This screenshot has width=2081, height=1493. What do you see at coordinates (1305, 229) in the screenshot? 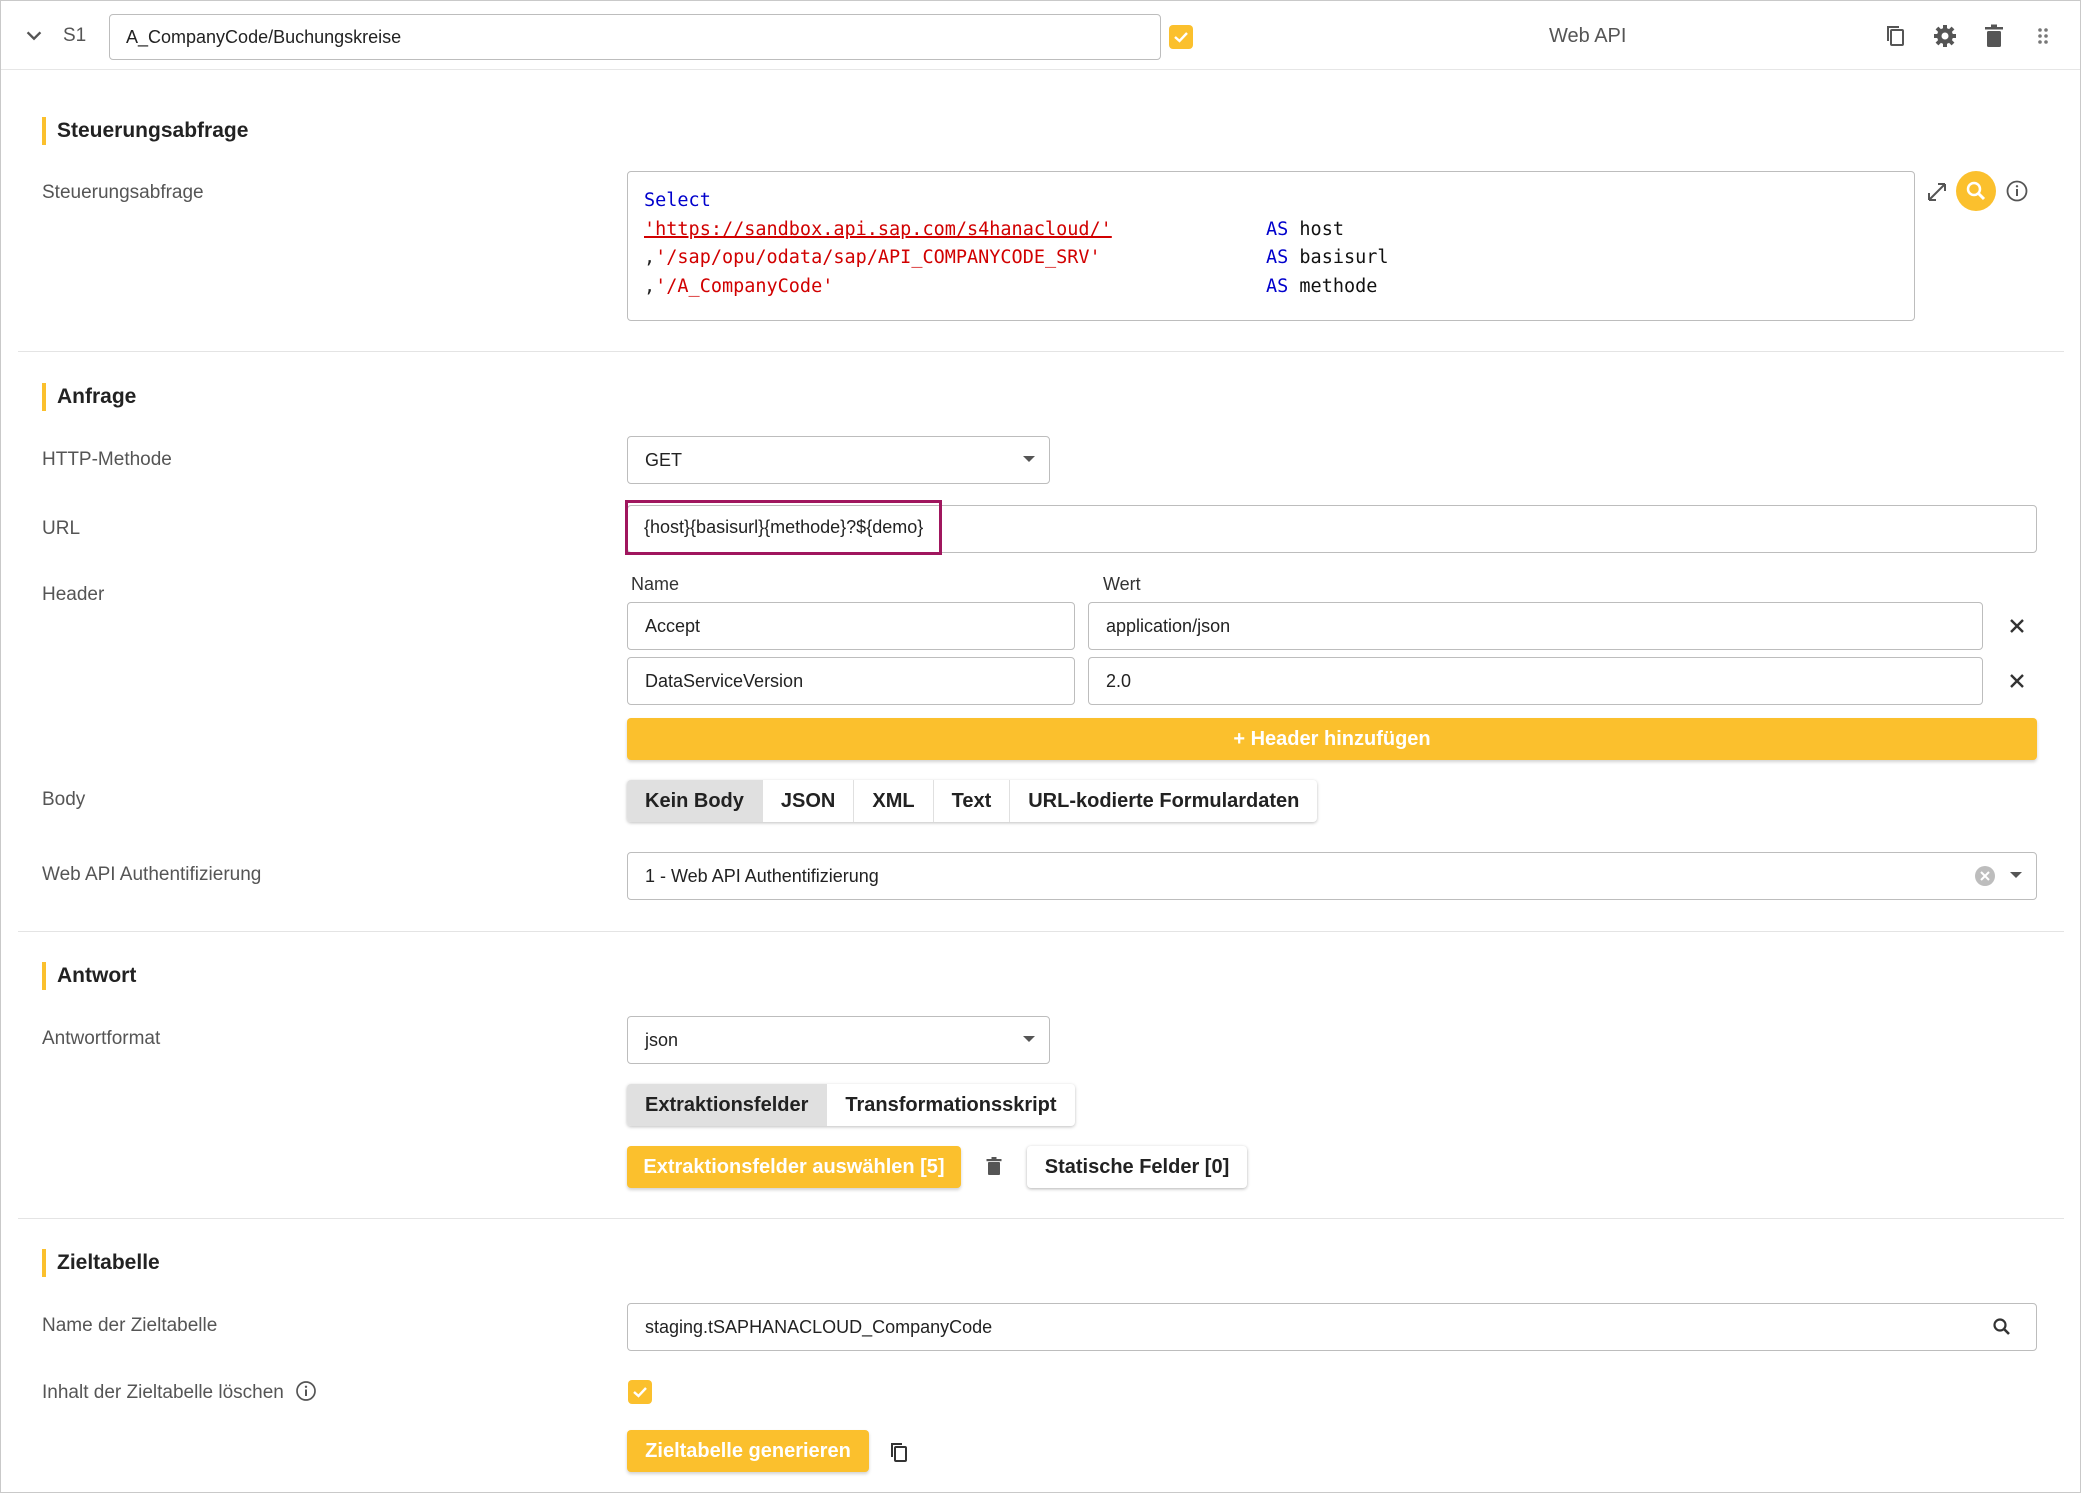
I see `code-alias-host: AS host` at bounding box center [1305, 229].